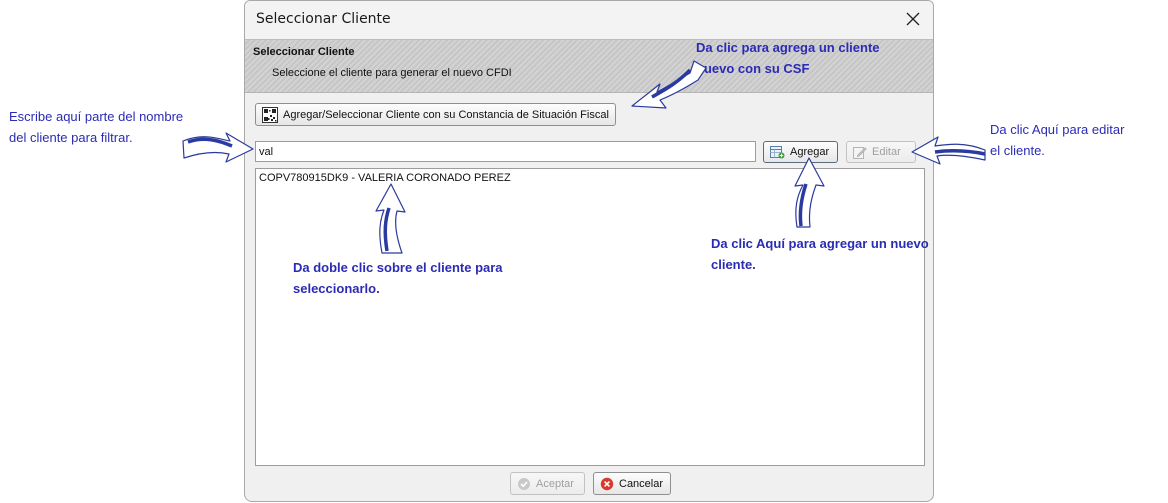 The width and height of the screenshot is (1168, 503). What do you see at coordinates (270, 114) in the screenshot?
I see `csf-qr-icon` at bounding box center [270, 114].